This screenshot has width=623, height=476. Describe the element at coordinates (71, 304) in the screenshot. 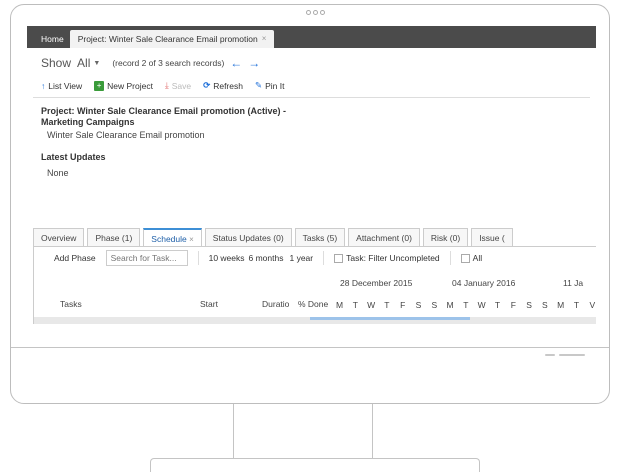

I see `column-tasks: Tasks` at that location.